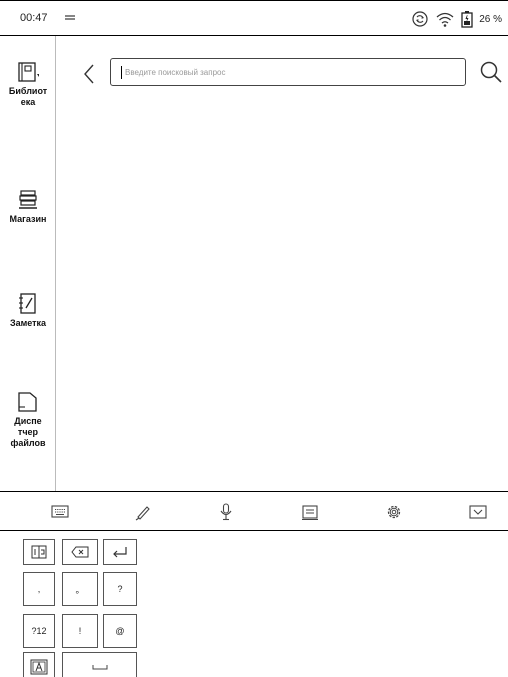 The image size is (508, 677). I want to click on comma-key-label: ,, so click(39, 589).